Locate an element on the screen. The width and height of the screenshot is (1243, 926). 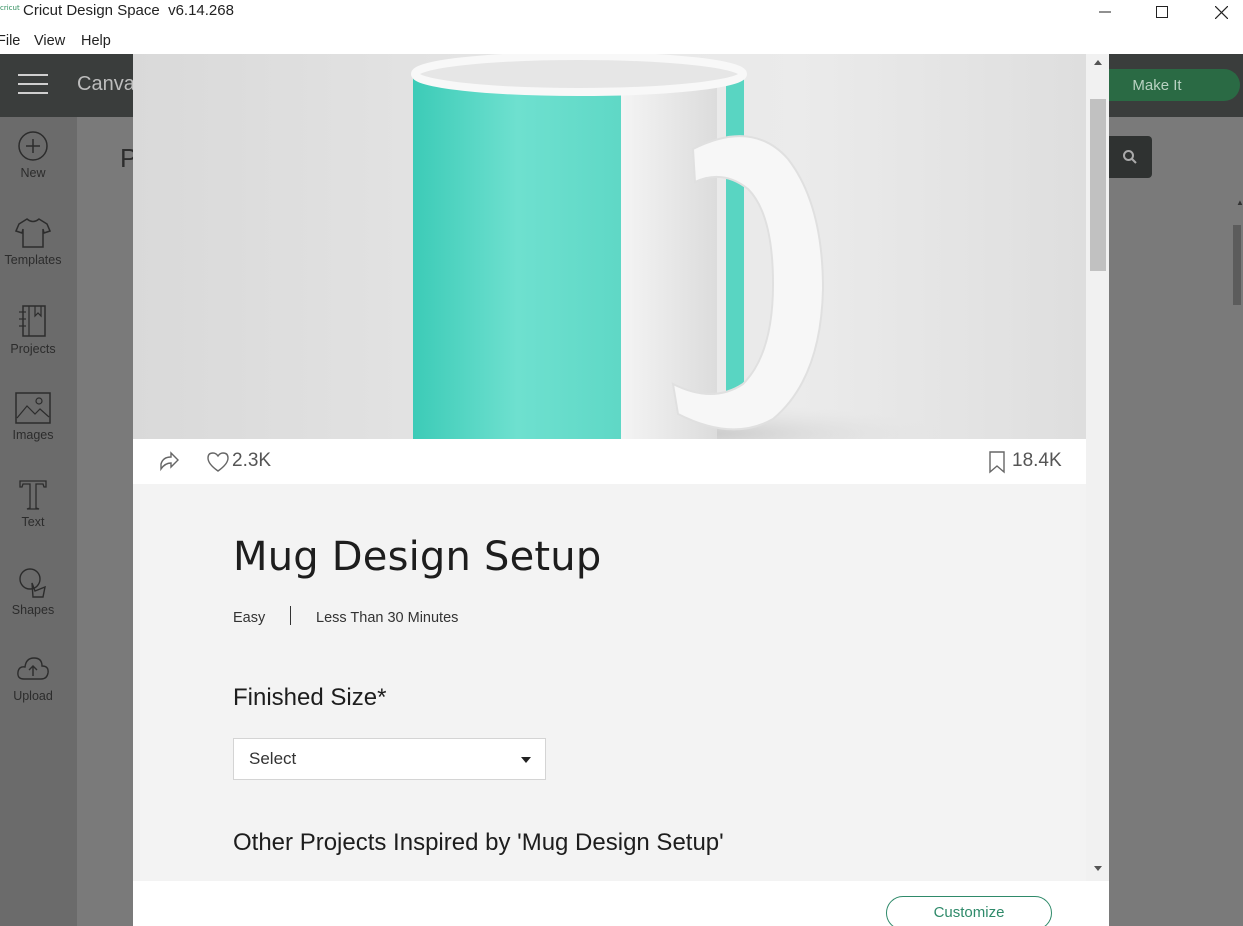
share-icon is located at coordinates (169, 461).